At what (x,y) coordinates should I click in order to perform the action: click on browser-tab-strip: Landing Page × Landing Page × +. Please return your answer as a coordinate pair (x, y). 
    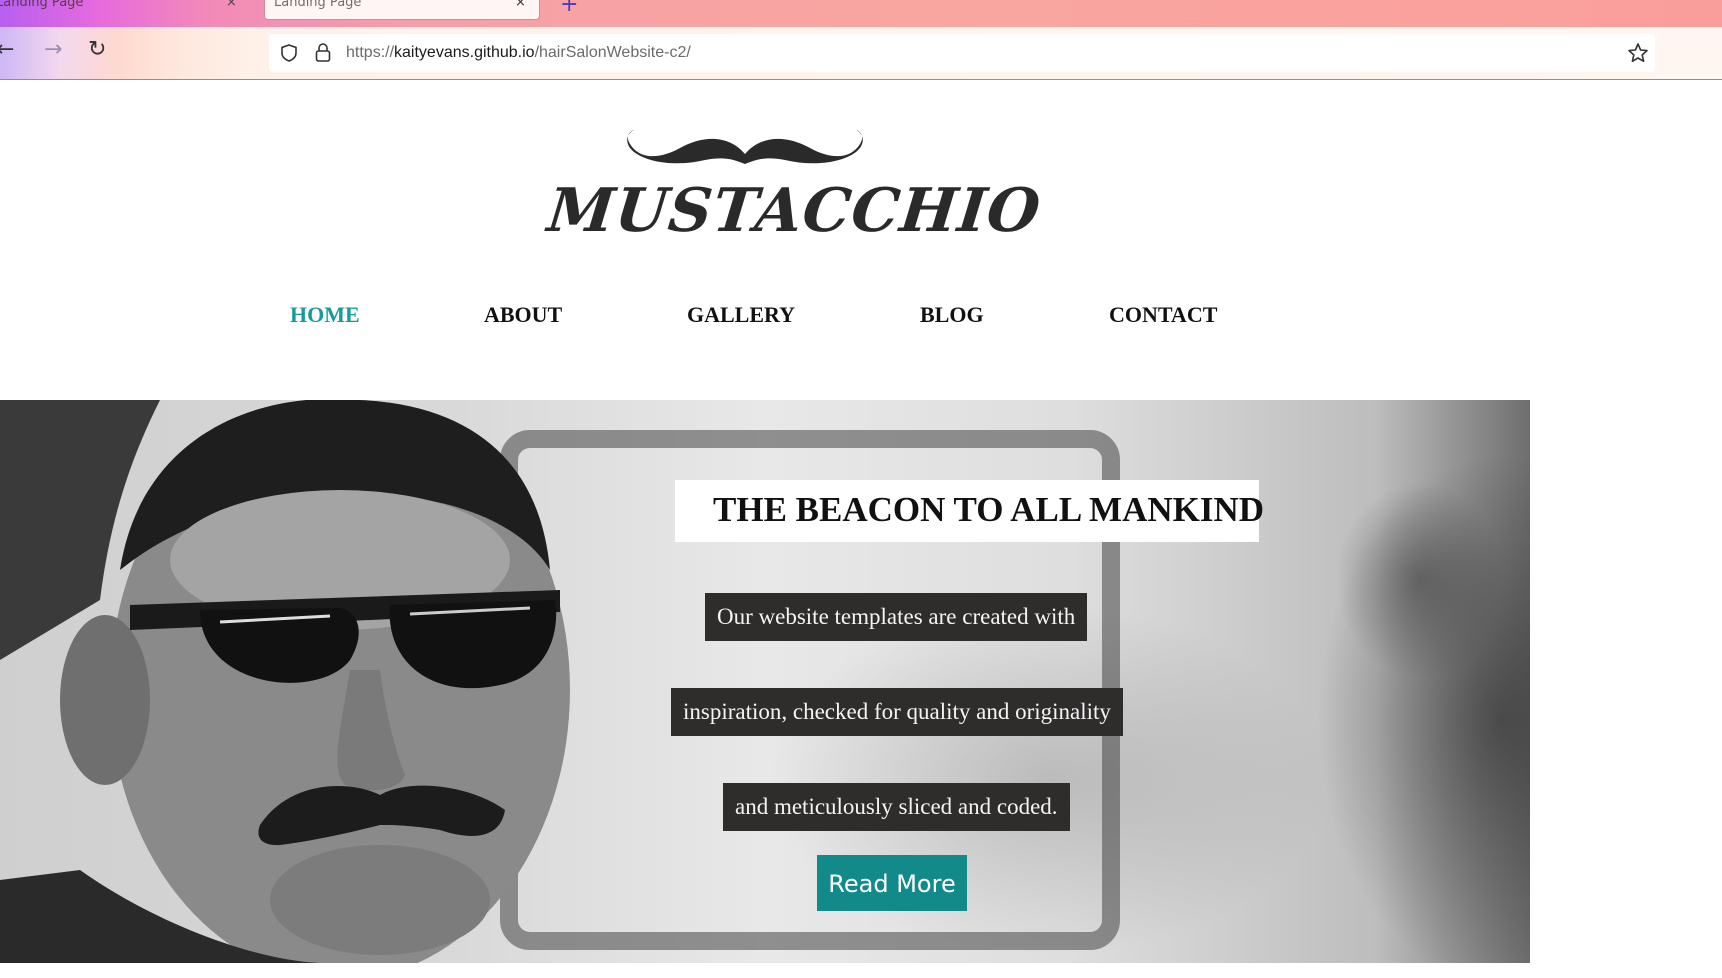
    Looking at the image, I should click on (861, 13).